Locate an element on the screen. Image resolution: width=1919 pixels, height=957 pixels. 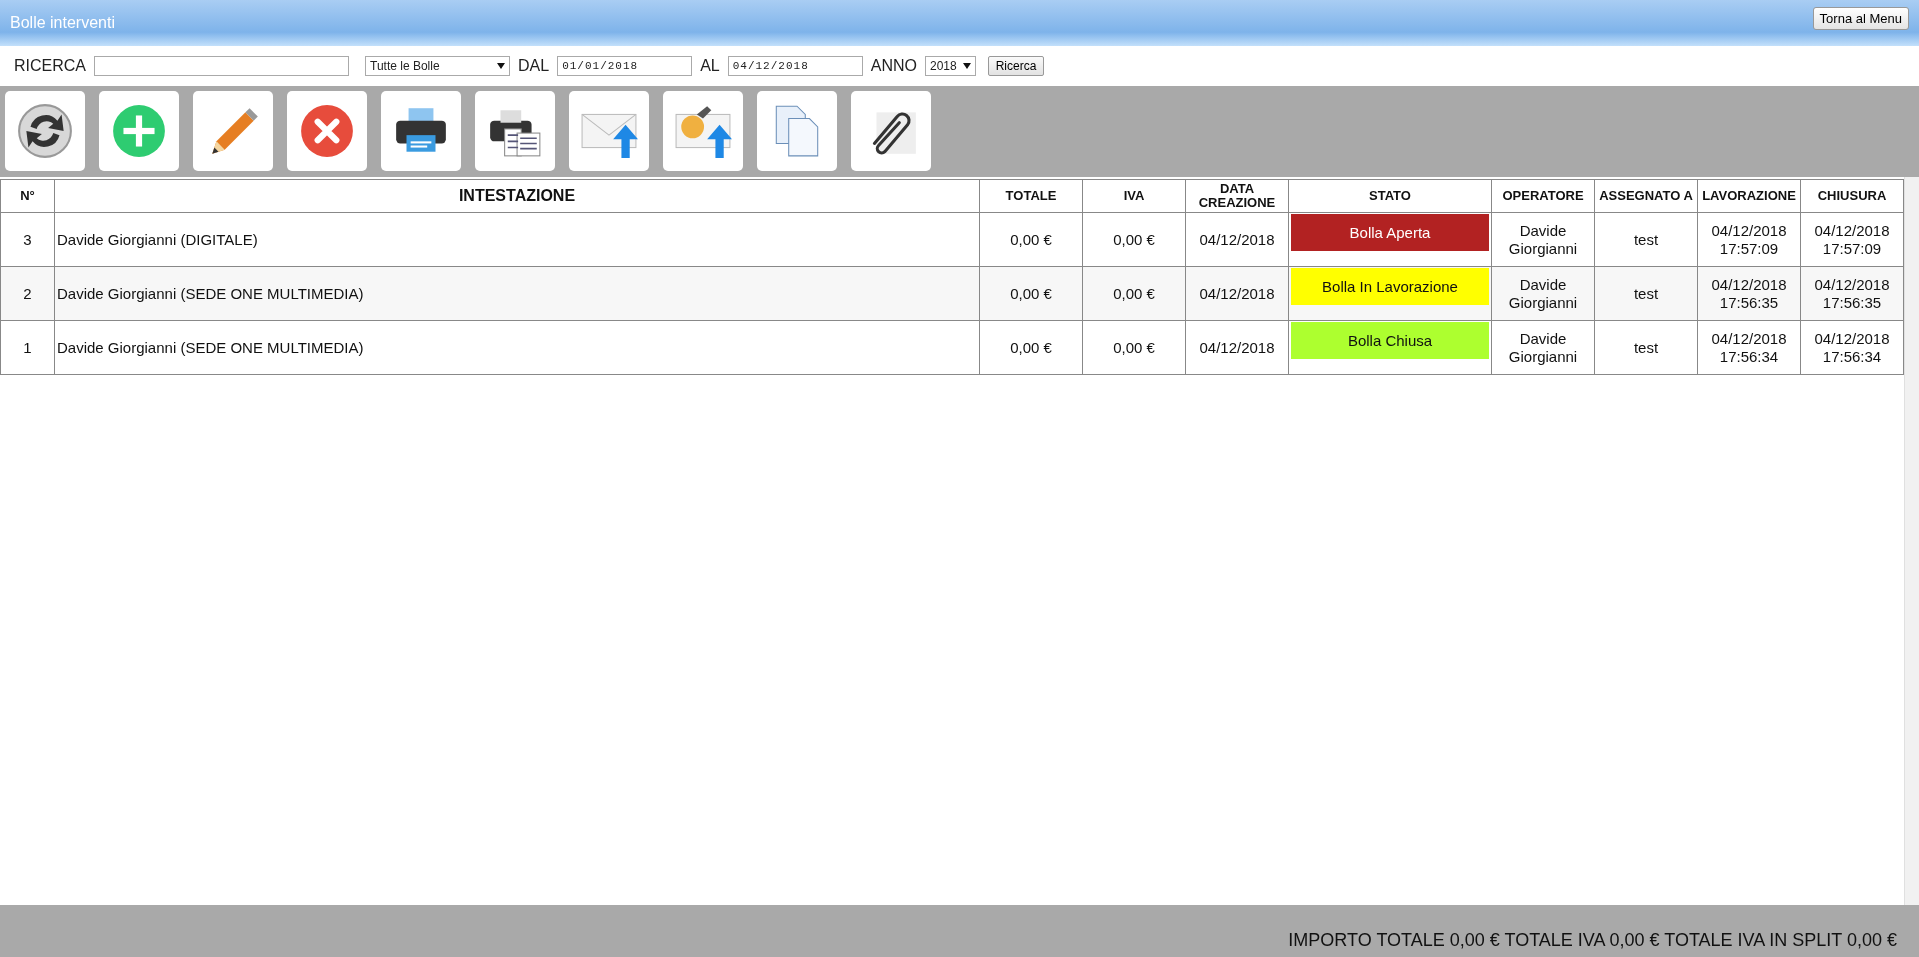
table-cell: Davide Giorgianni (DIGITALE) is located at coordinates (517, 239).